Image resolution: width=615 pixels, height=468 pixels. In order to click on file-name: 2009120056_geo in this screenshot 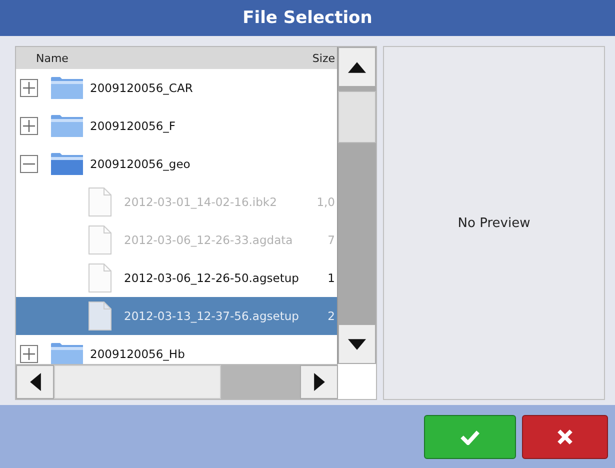, I will do `click(141, 164)`.